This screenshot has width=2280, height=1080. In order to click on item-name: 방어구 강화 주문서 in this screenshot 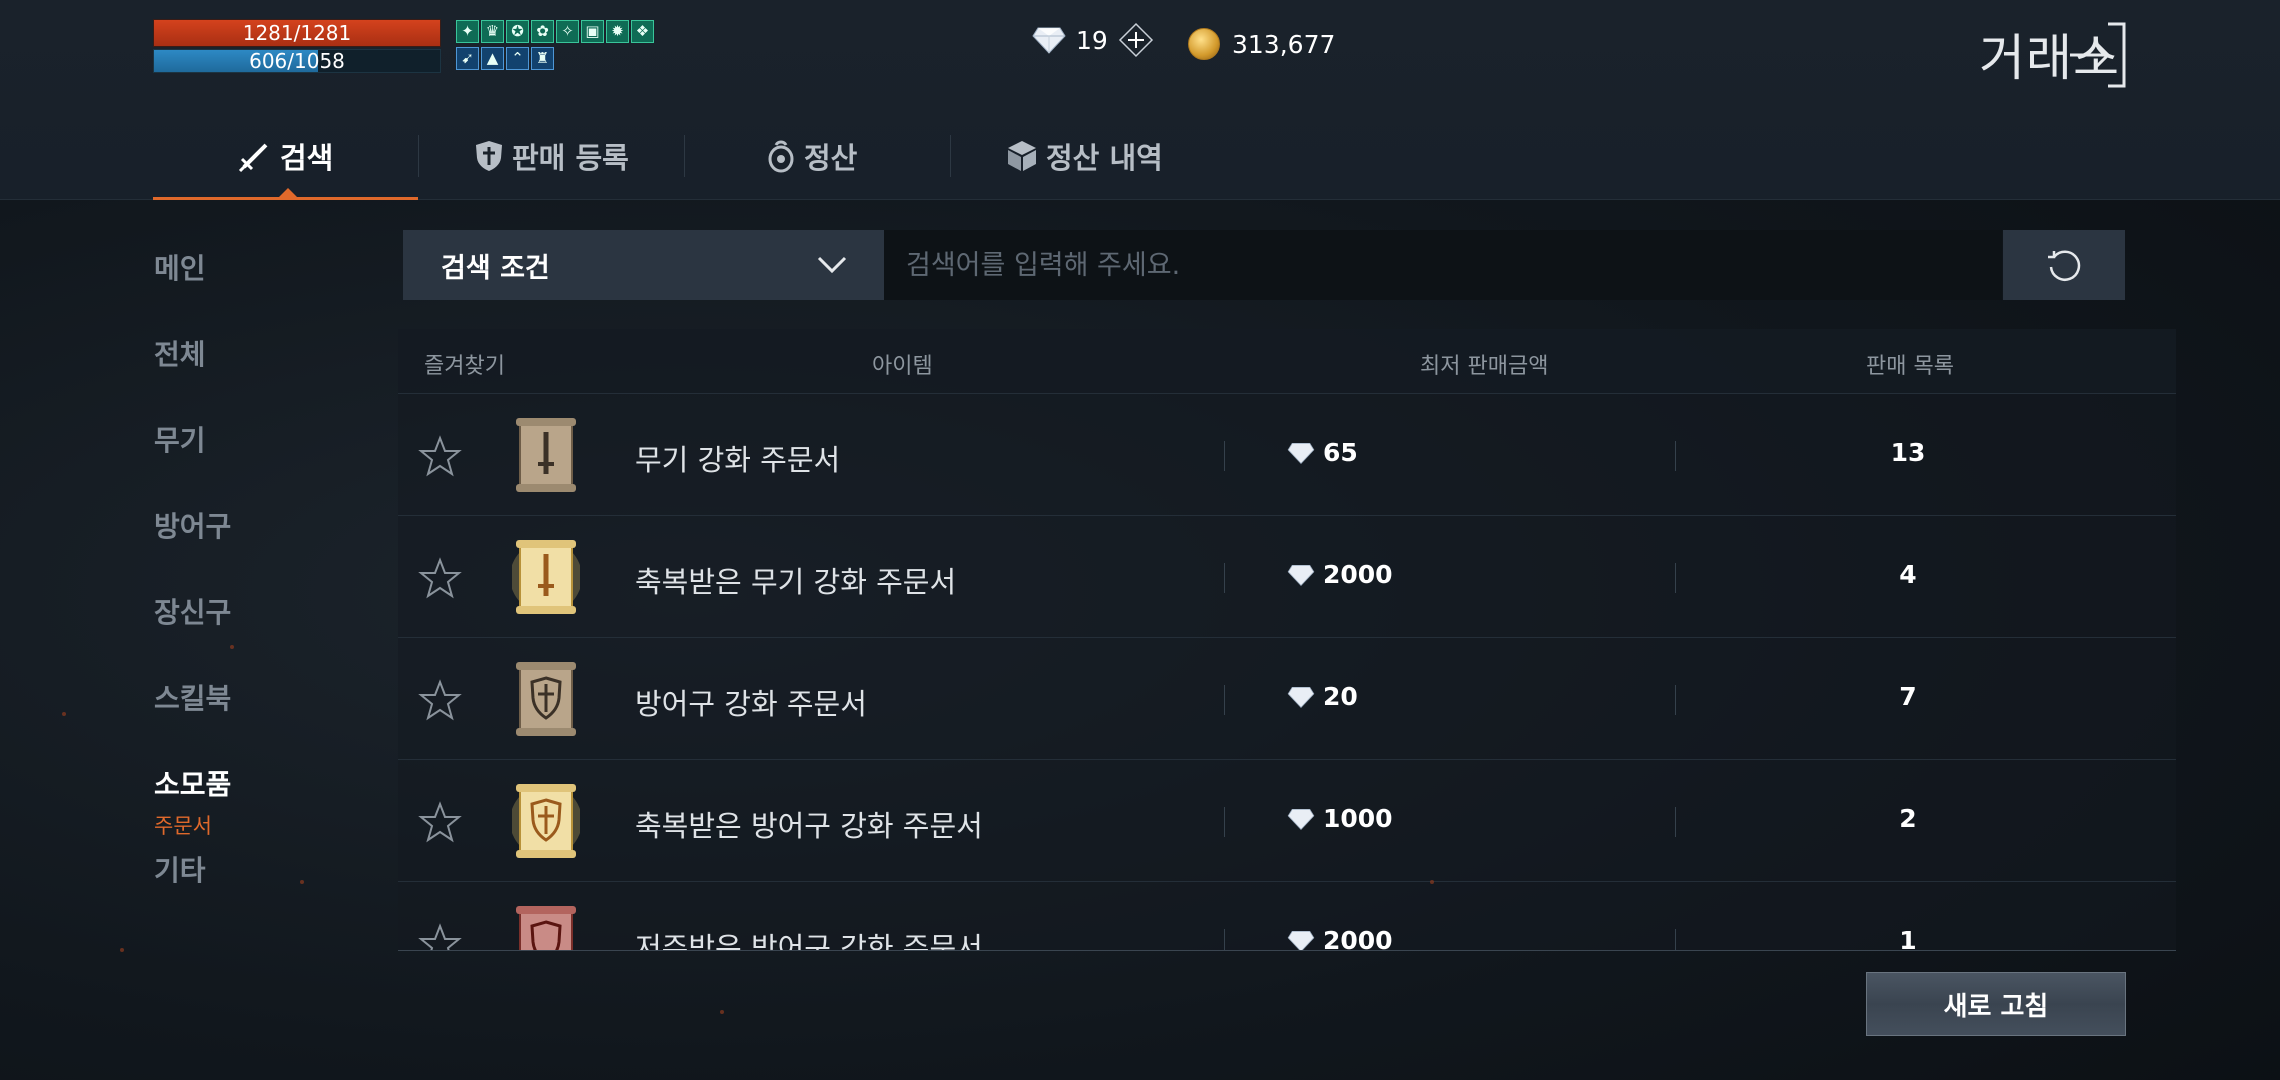, I will do `click(751, 704)`.